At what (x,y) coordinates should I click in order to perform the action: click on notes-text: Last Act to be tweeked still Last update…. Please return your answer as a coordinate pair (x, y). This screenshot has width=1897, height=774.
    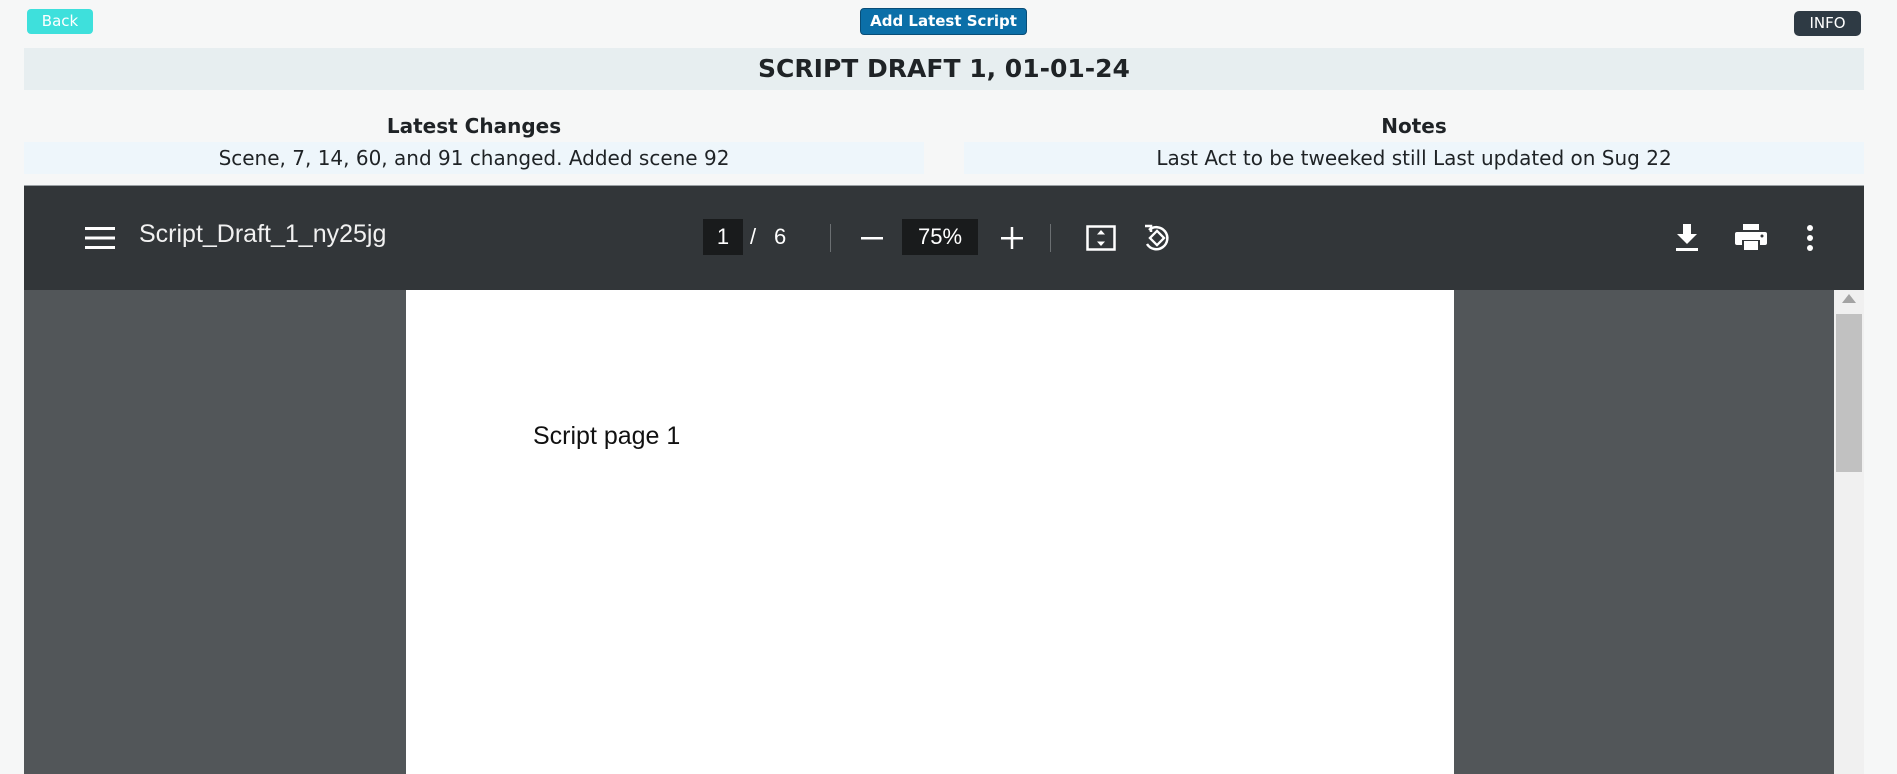
    Looking at the image, I should click on (1414, 158).